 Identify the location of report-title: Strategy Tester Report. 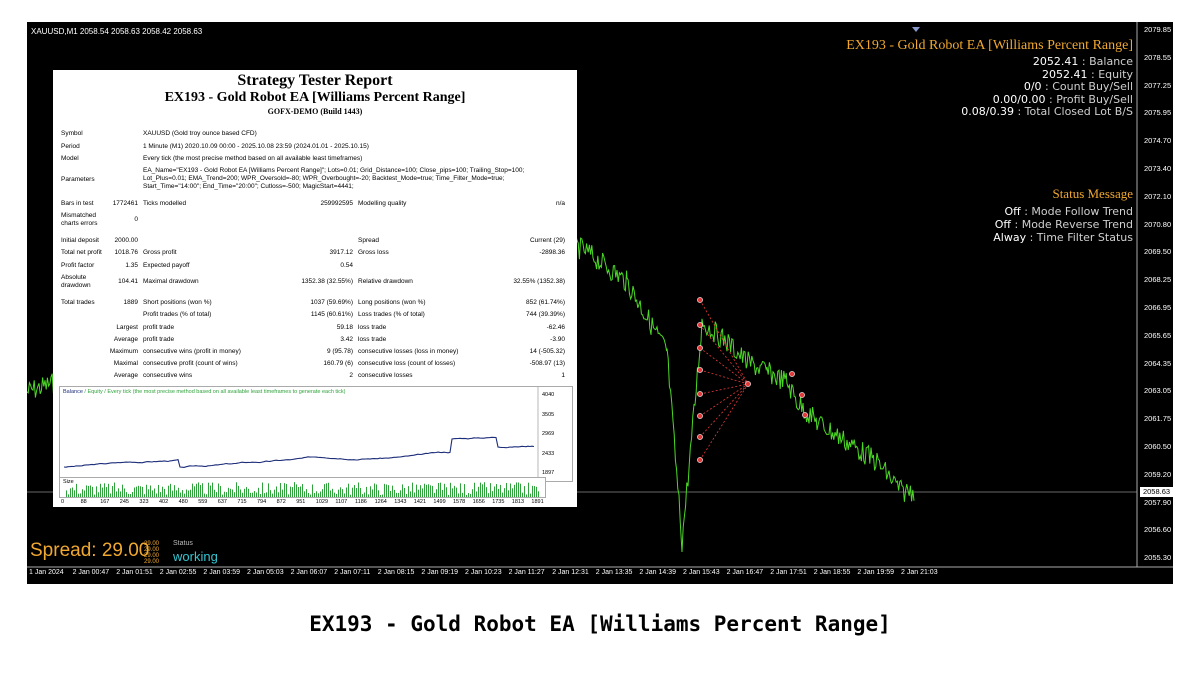
(315, 80).